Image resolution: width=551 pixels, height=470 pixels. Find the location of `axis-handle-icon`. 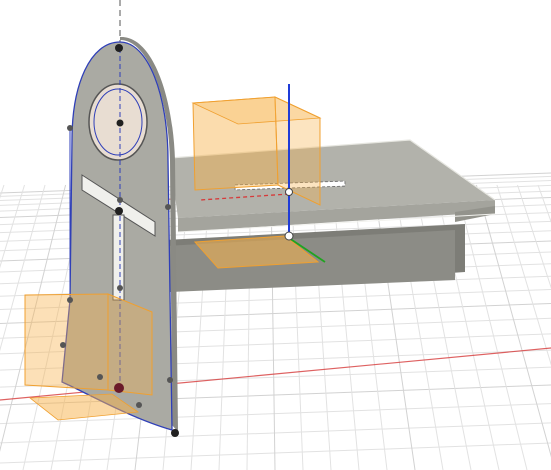

axis-handle-icon is located at coordinates (289, 192).